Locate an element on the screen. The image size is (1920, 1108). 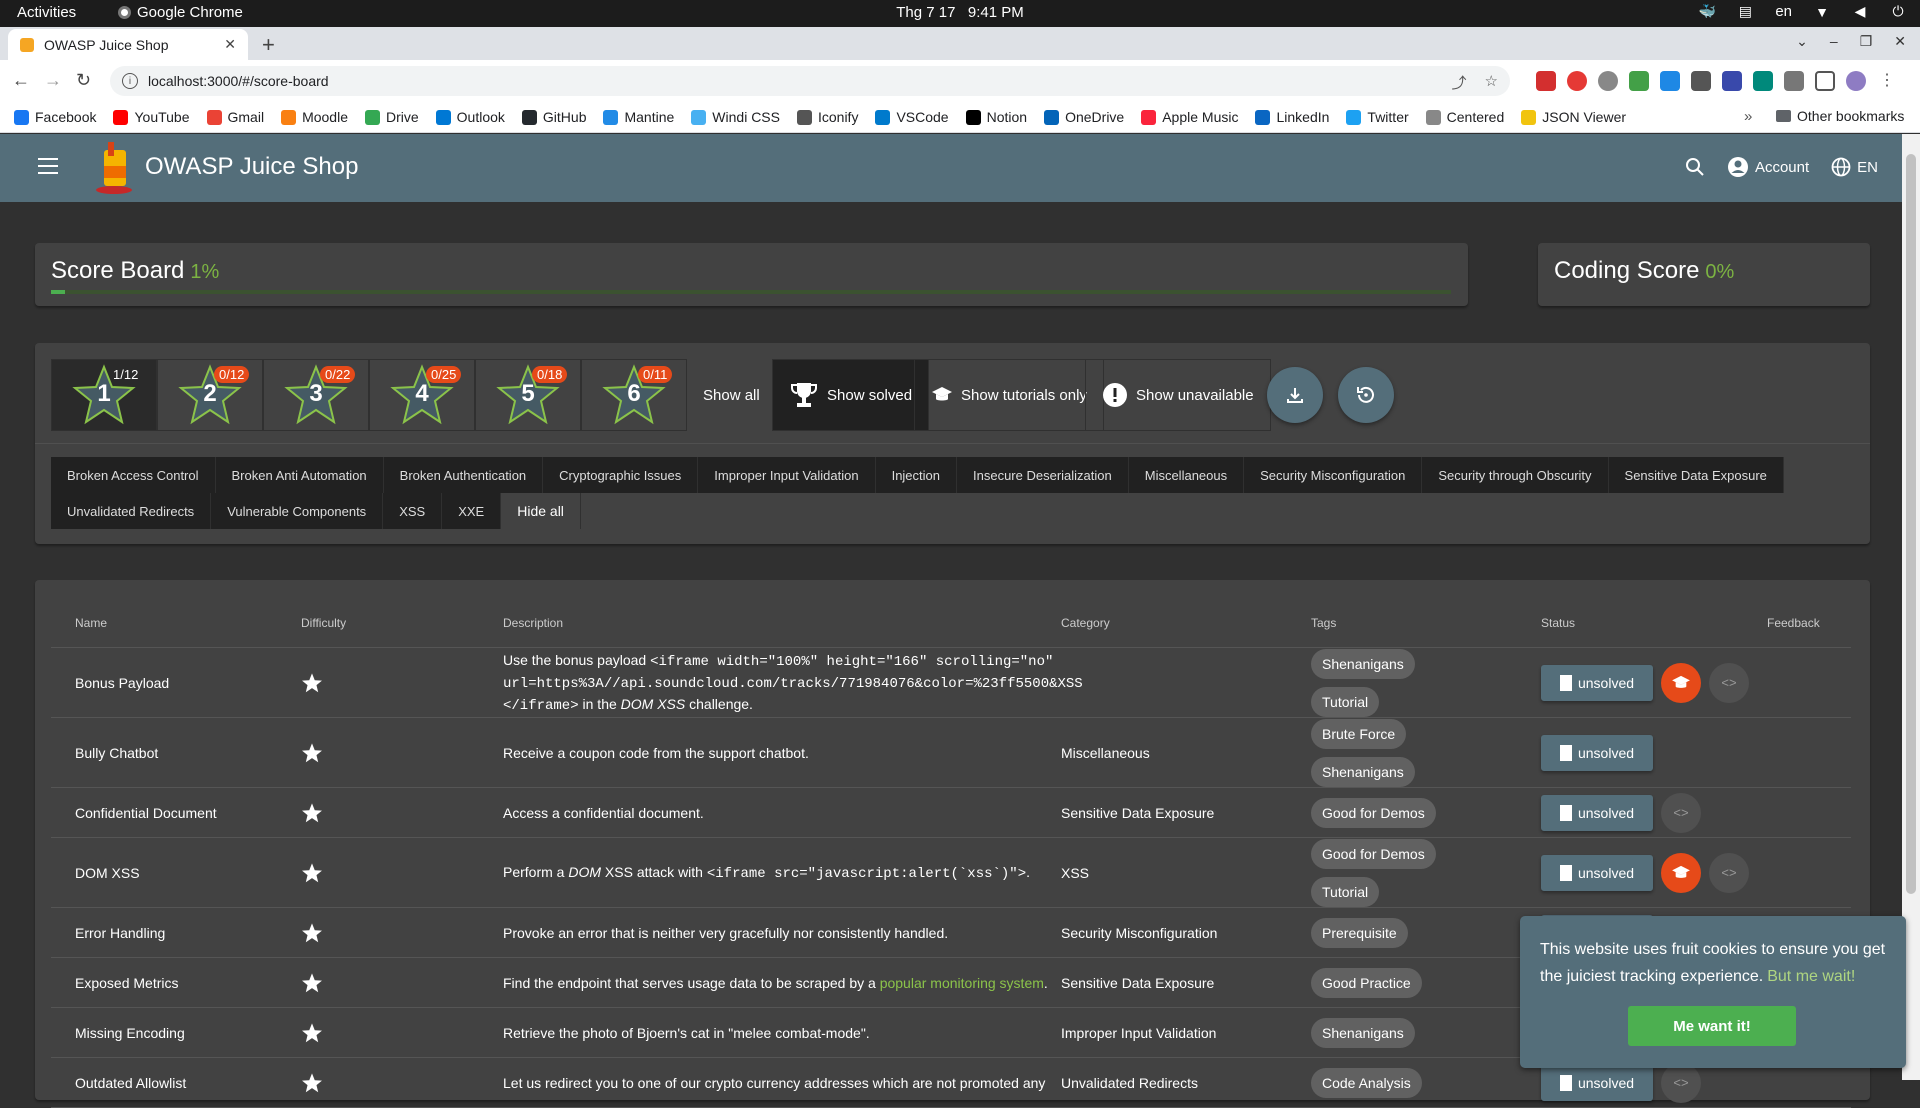
show-tutorials-toggle: Show tutorials only is located at coordinates (1009, 395).